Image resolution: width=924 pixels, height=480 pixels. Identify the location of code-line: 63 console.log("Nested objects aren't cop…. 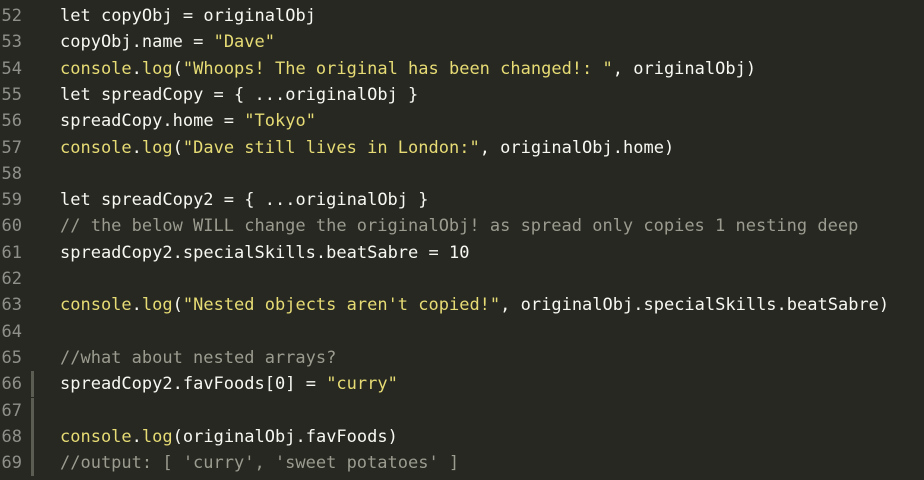
(462, 305).